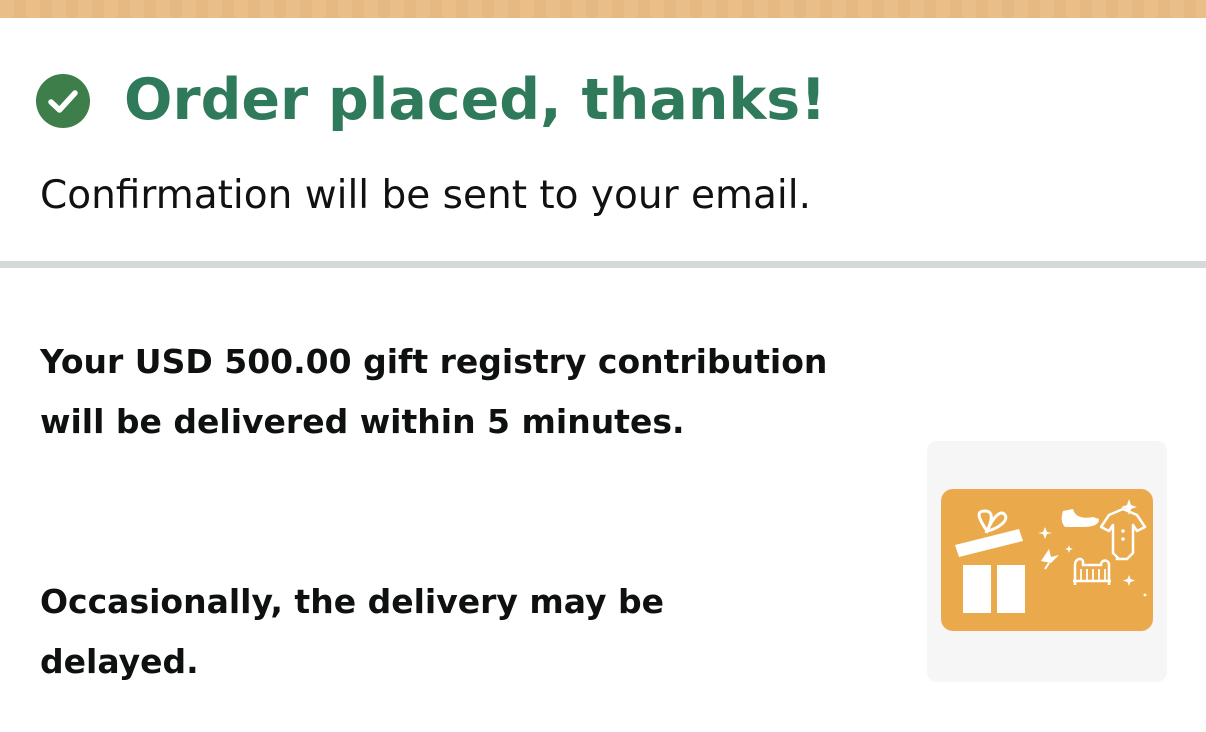  Describe the element at coordinates (425, 195) in the screenshot. I see `confirmation-subtitle: Confirmation will be sent to your email.` at that location.